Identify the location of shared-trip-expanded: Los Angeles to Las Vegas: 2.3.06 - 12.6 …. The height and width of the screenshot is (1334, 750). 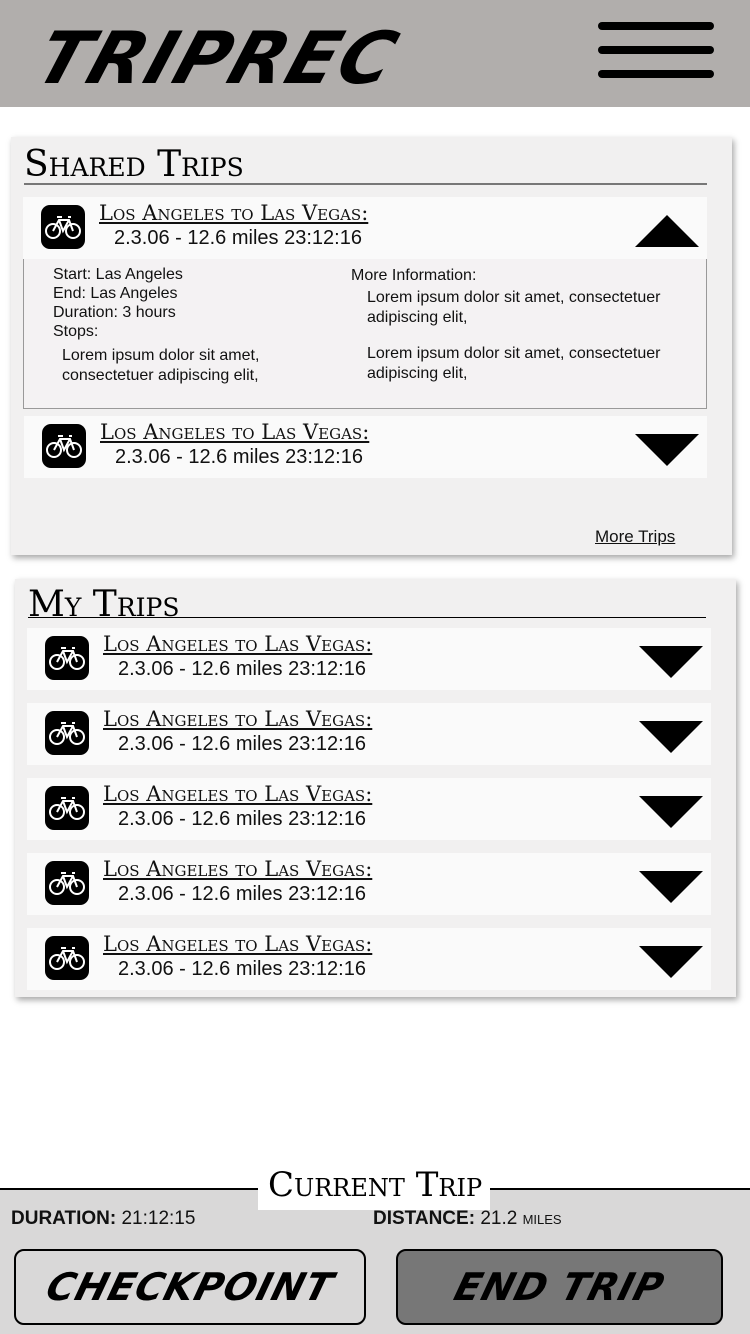
(365, 228).